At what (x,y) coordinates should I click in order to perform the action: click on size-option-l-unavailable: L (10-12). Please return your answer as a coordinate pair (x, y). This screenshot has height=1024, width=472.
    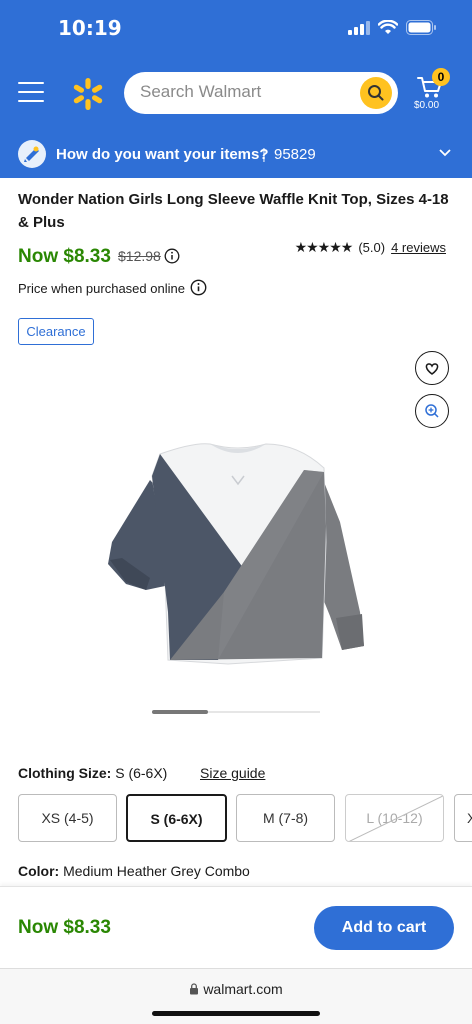
    Looking at the image, I should click on (394, 818).